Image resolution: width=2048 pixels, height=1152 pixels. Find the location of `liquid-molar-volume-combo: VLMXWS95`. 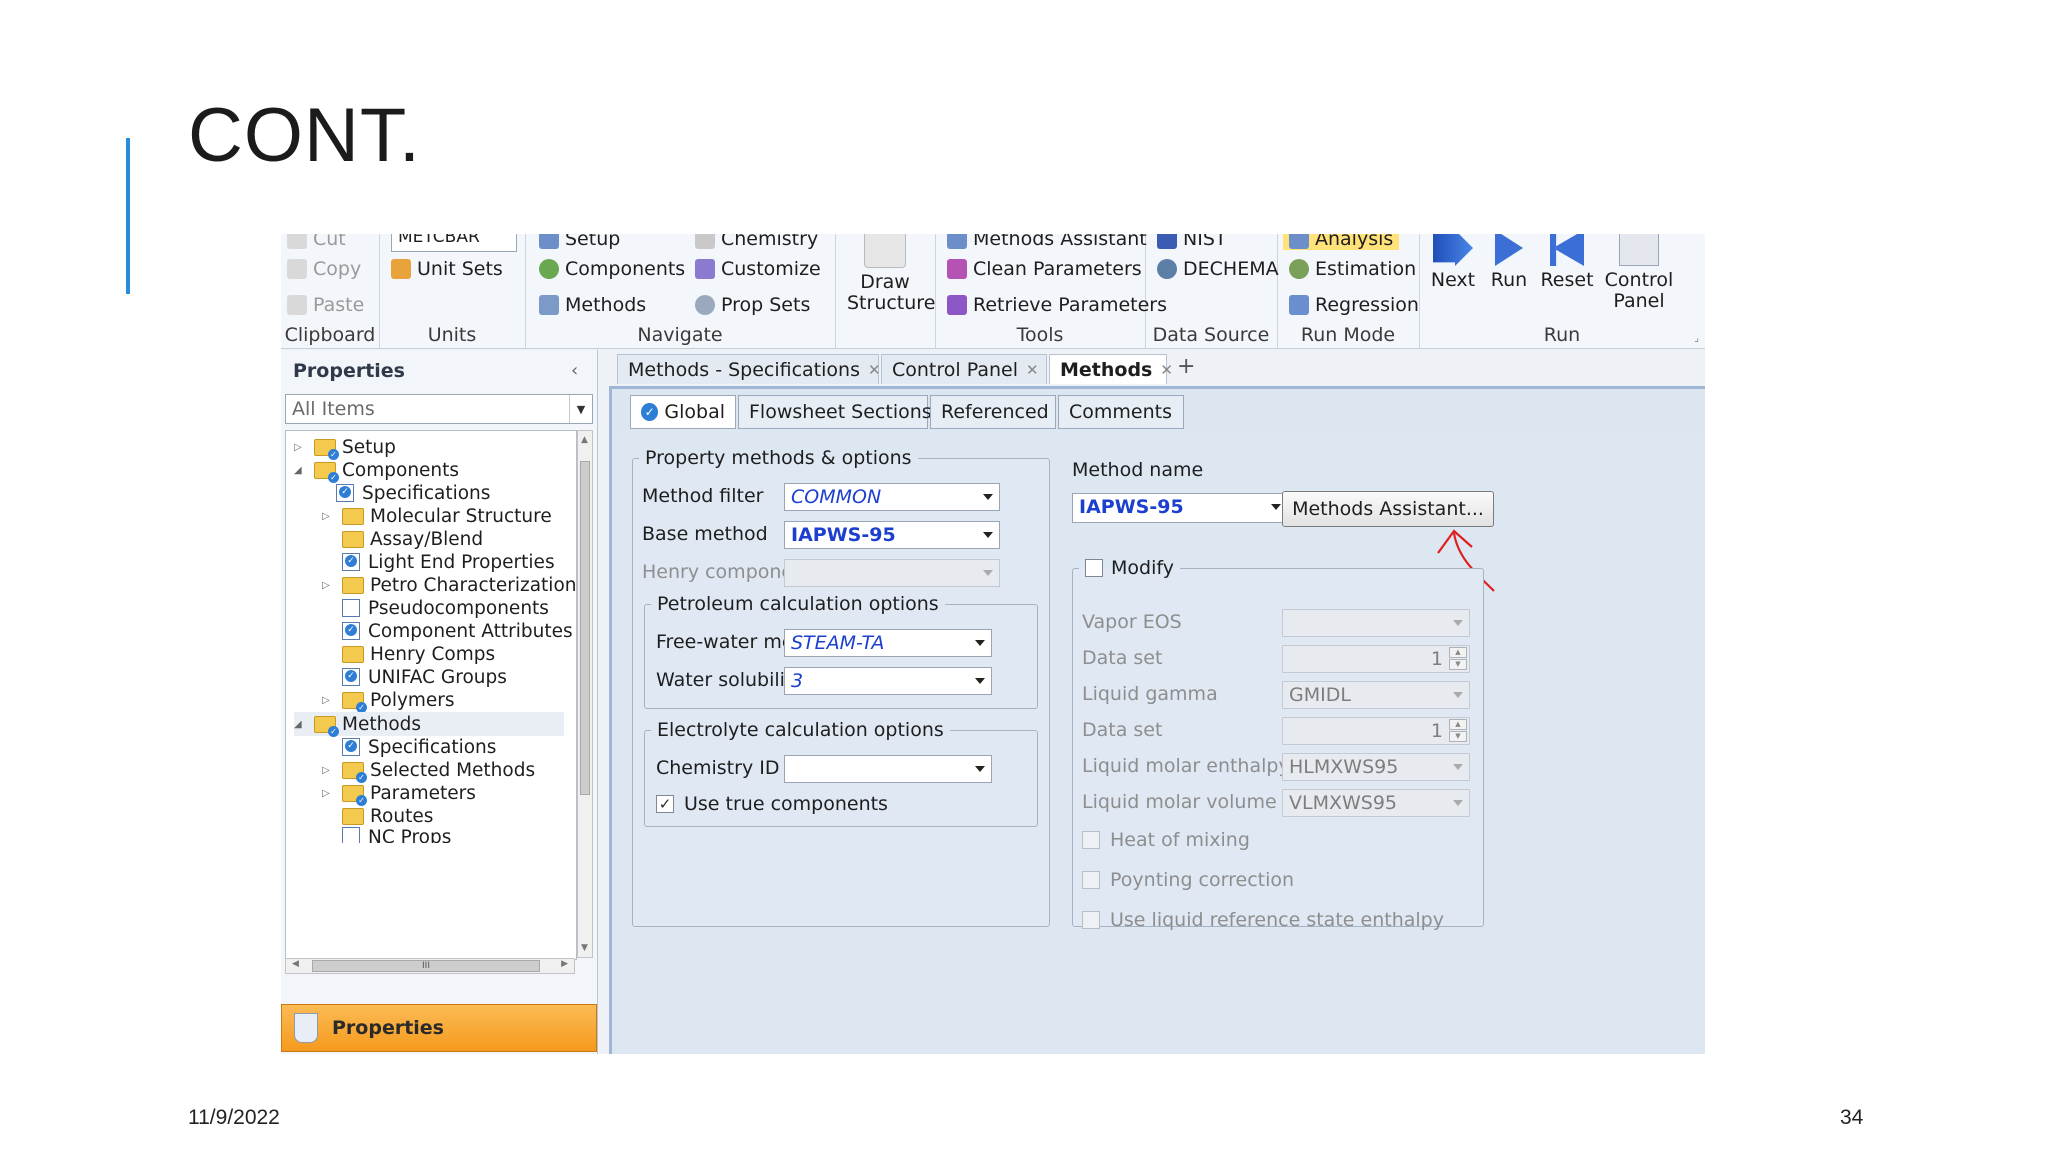

liquid-molar-volume-combo: VLMXWS95 is located at coordinates (1376, 803).